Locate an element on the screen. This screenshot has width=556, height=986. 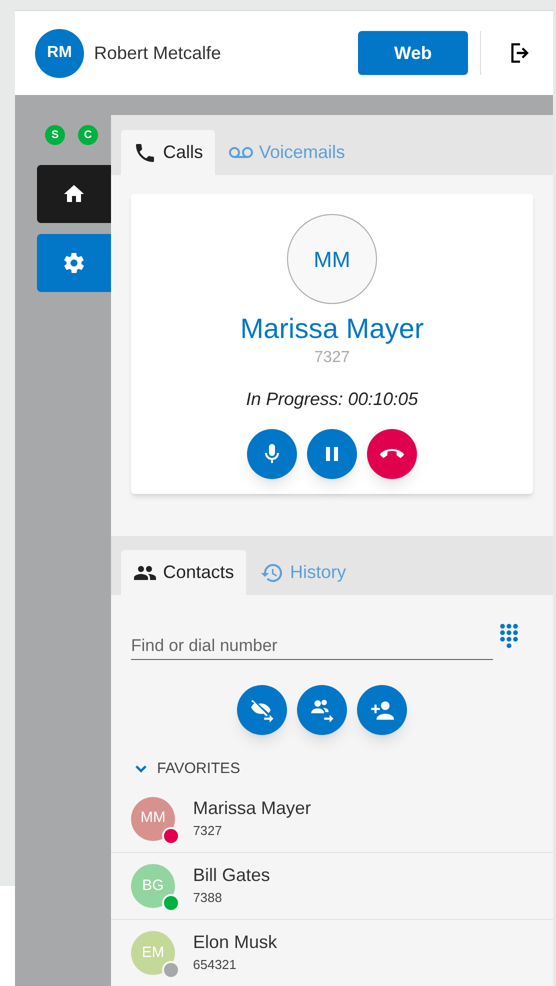
favorites-header: FAVORITES is located at coordinates (332, 769).